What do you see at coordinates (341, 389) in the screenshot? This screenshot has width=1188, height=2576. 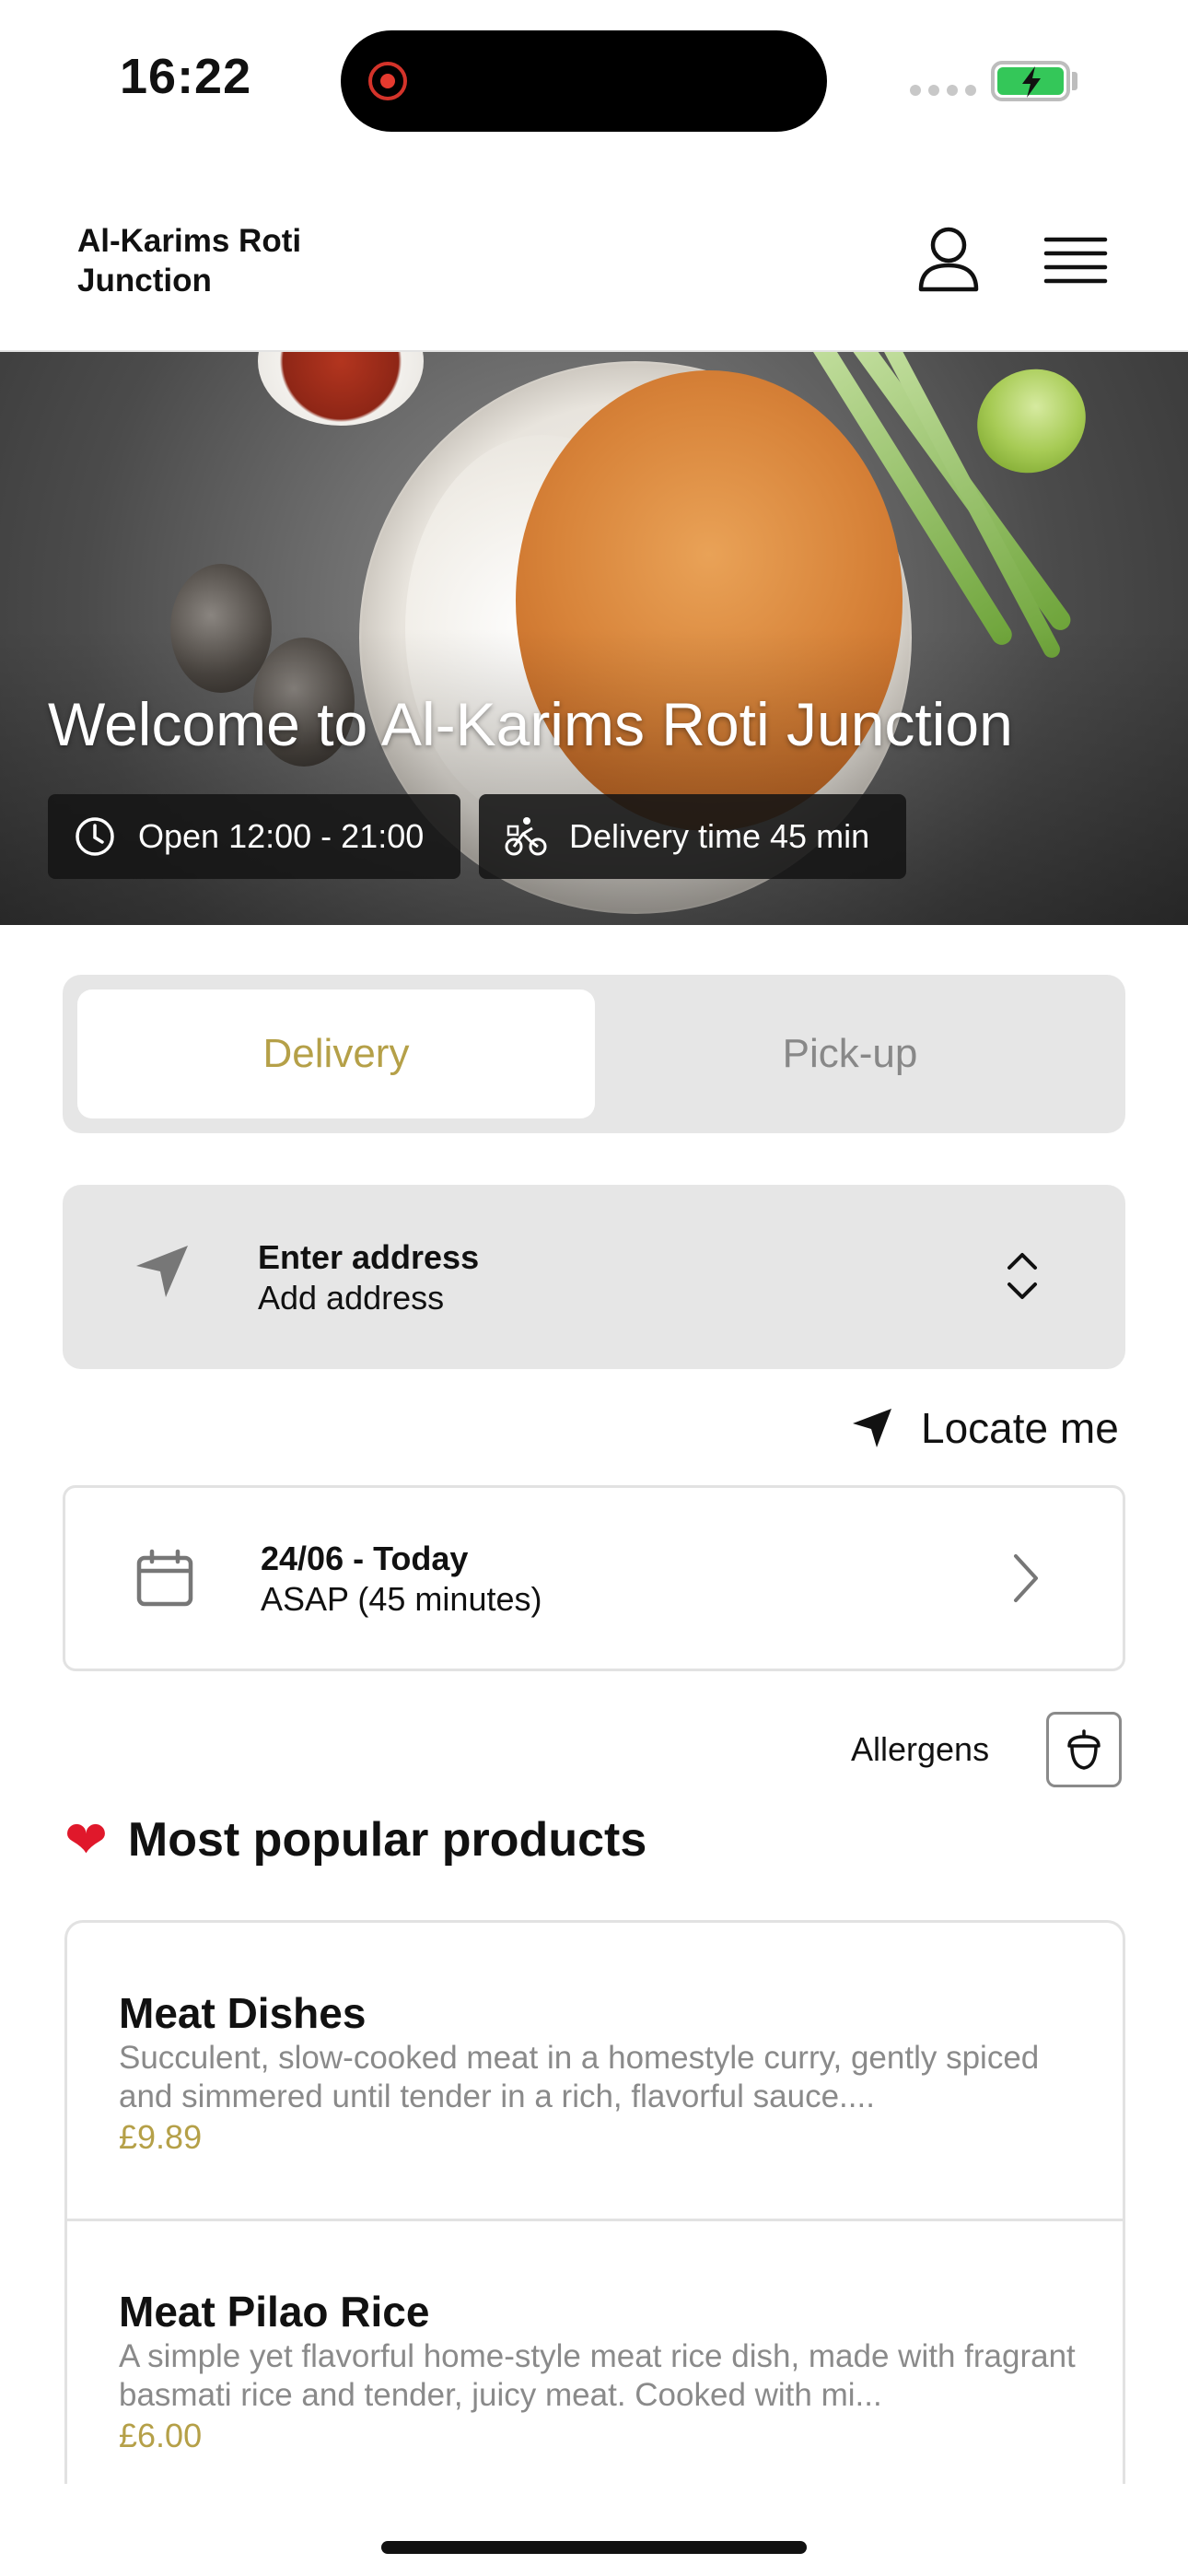 I see `chili-bowl-image` at bounding box center [341, 389].